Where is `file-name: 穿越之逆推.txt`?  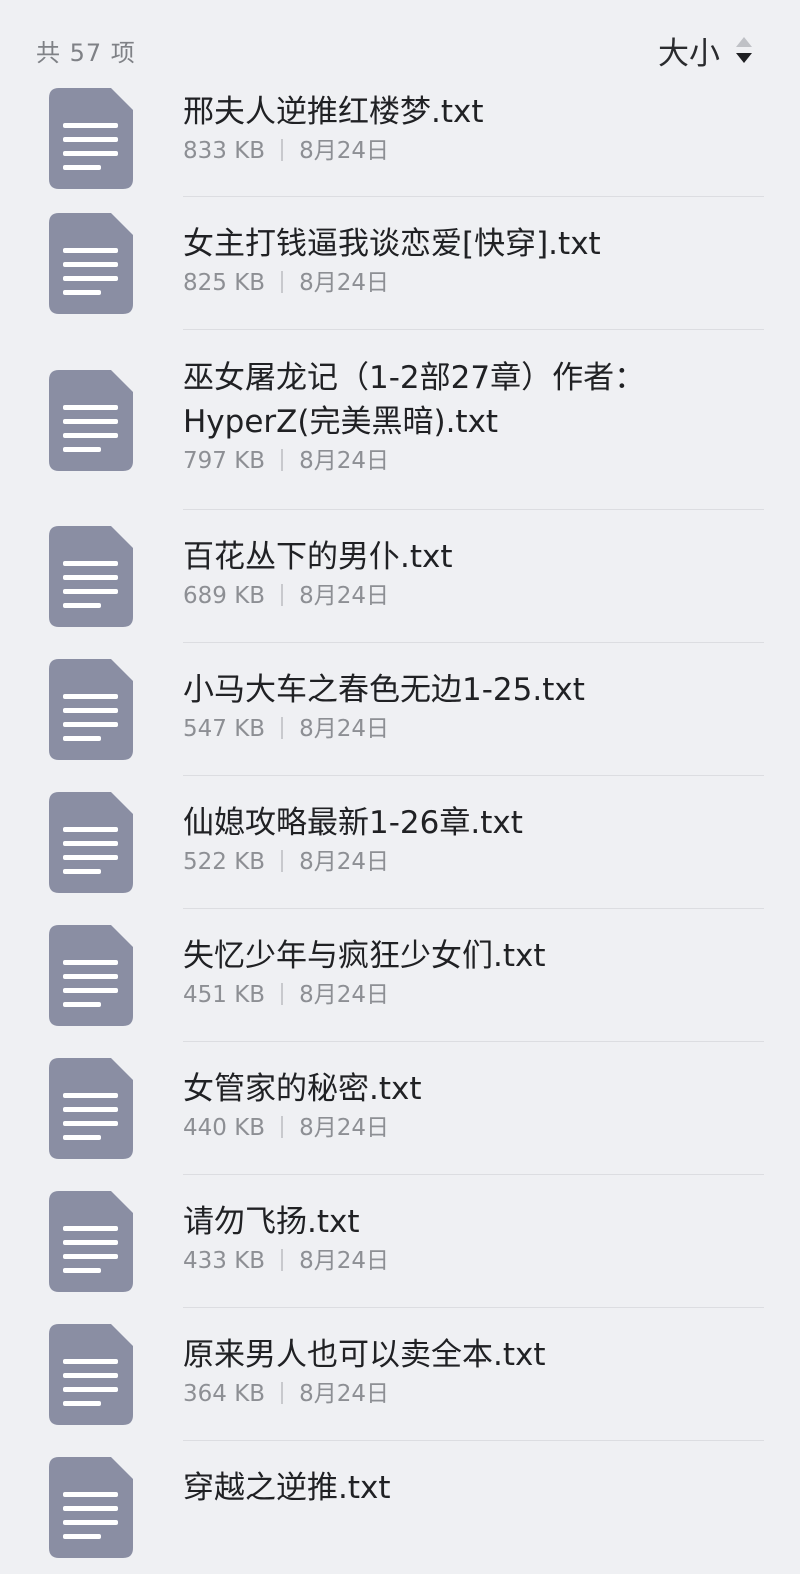 file-name: 穿越之逆推.txt is located at coordinates (287, 1488).